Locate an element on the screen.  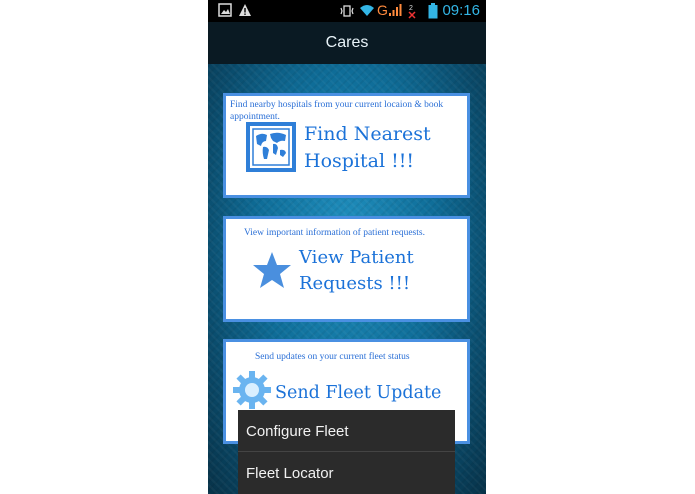
overflow-menu: Configure Fleet Fleet Locator is located at coordinates (346, 452).